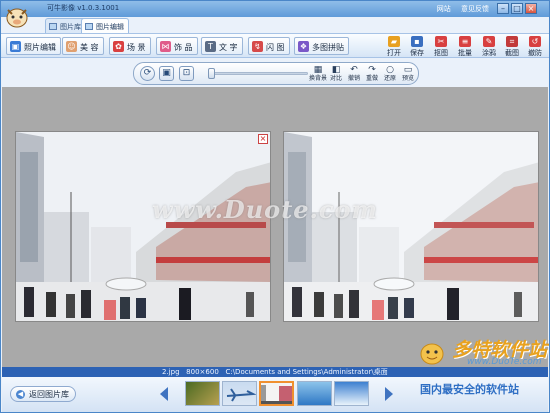 Image resolution: width=550 pixels, height=413 pixels. I want to click on next-arrow-icon, so click(389, 394).